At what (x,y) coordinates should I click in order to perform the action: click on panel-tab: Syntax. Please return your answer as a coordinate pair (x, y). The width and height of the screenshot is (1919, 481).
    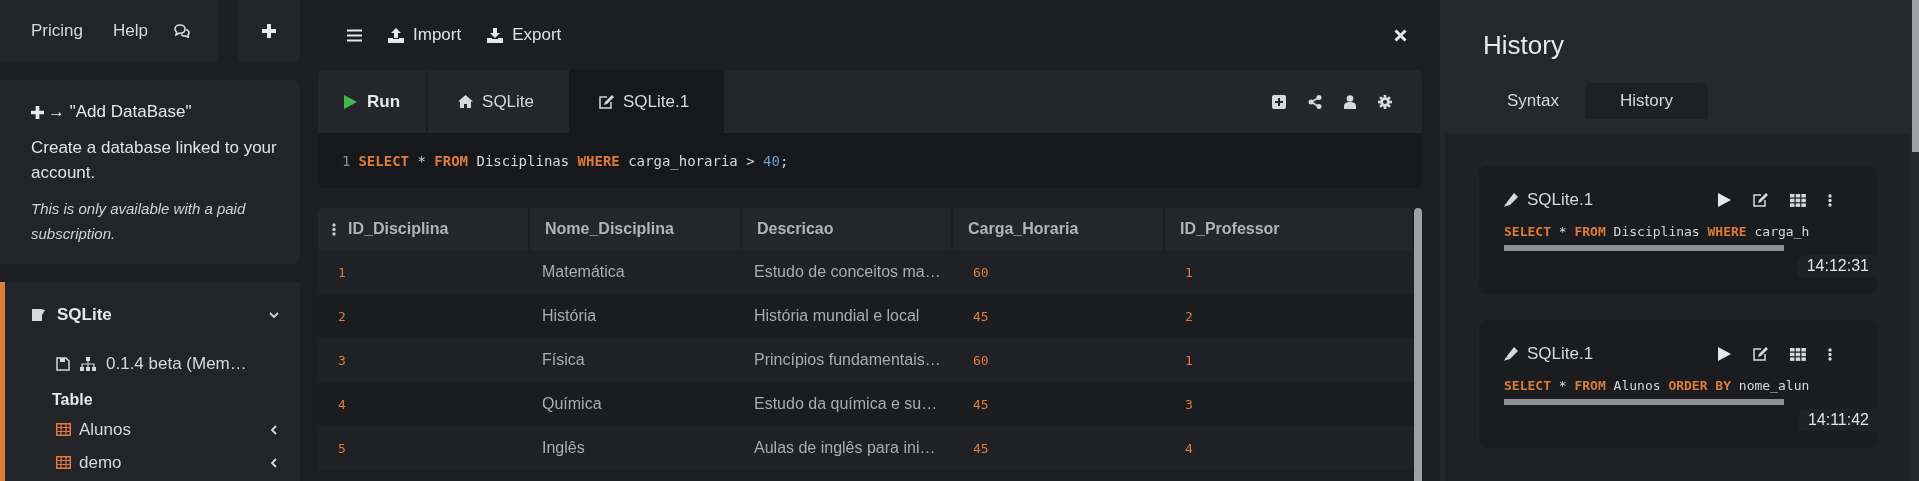
    Looking at the image, I should click on (1526, 101).